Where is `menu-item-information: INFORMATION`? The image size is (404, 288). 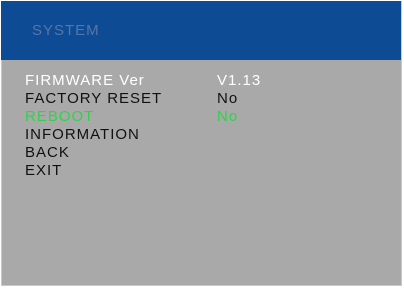
menu-item-information: INFORMATION is located at coordinates (205, 135).